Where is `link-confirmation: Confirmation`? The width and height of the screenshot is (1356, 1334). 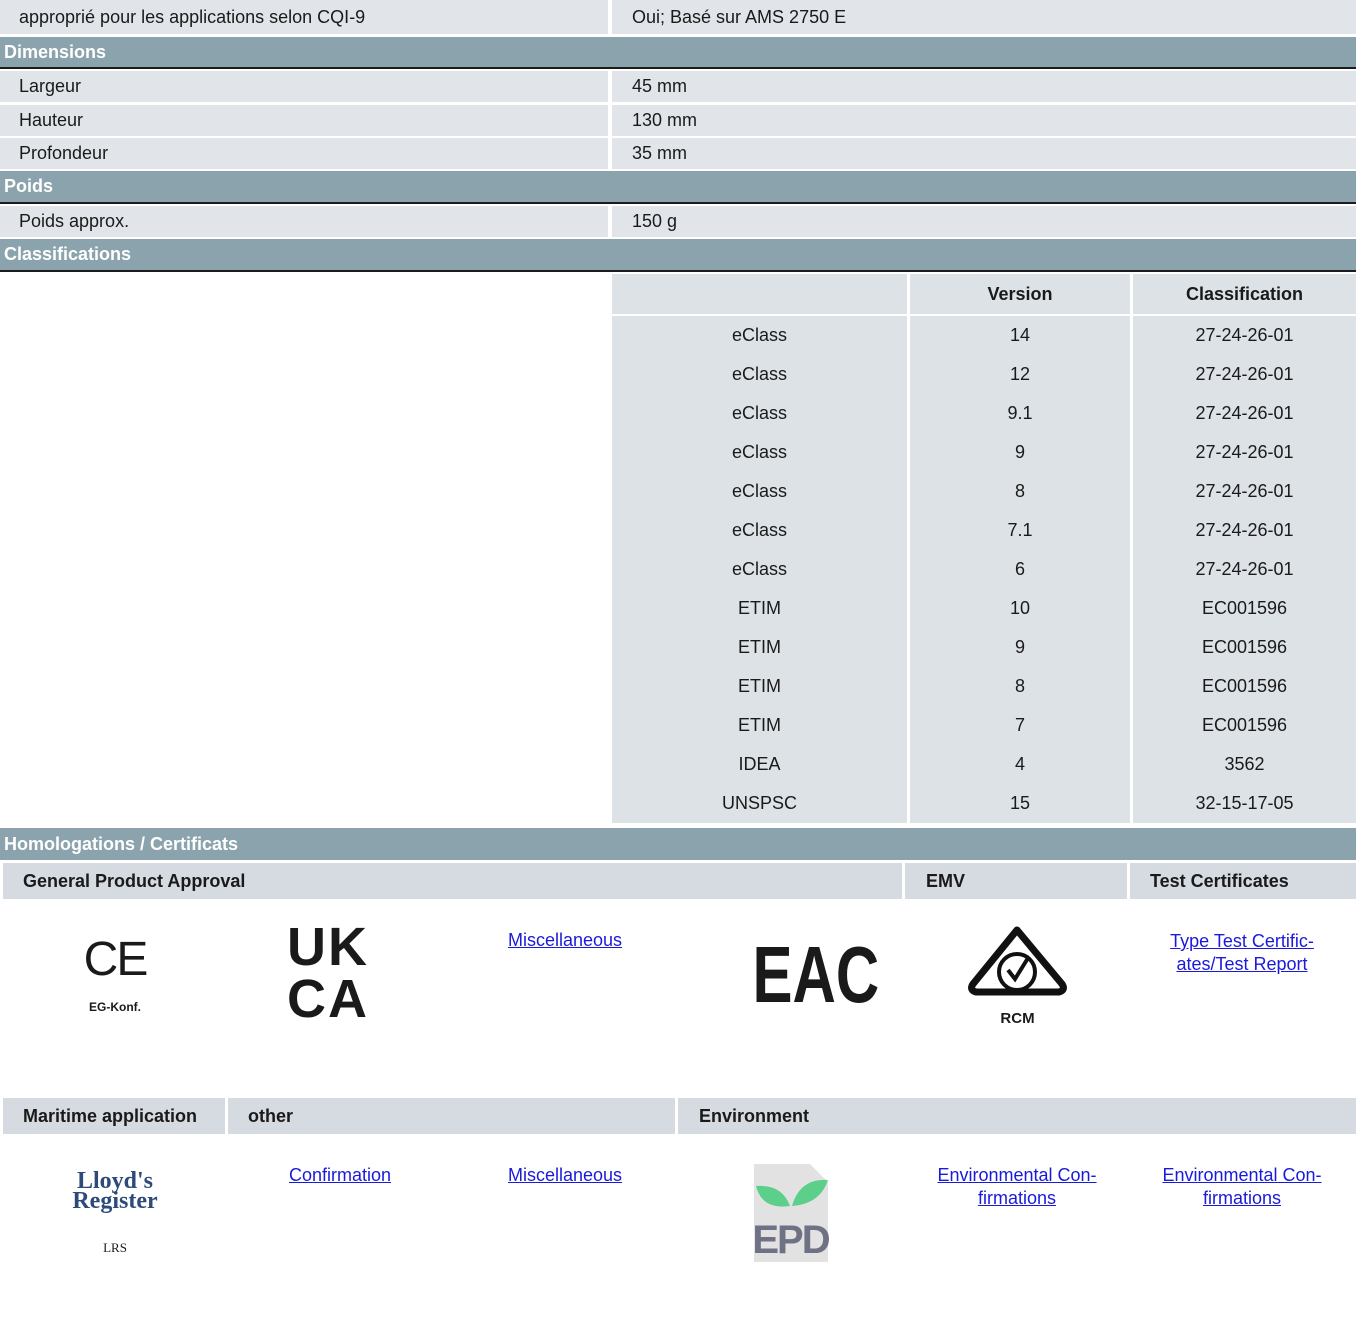
link-confirmation: Confirmation is located at coordinates (340, 1175).